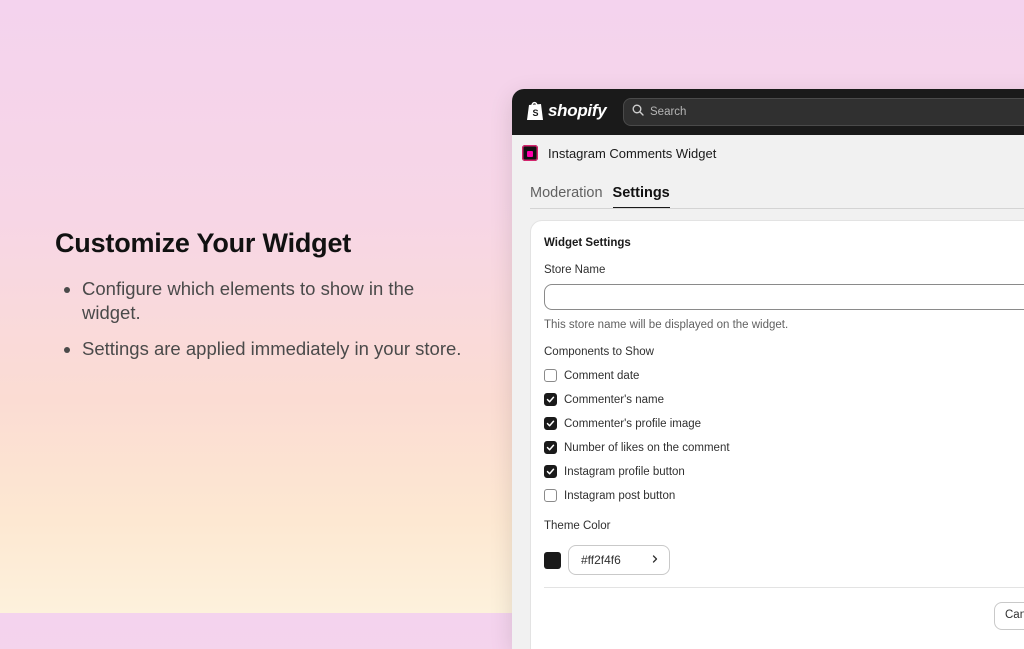  Describe the element at coordinates (203, 243) in the screenshot. I see `promo-heading: Customize Your Widget` at that location.